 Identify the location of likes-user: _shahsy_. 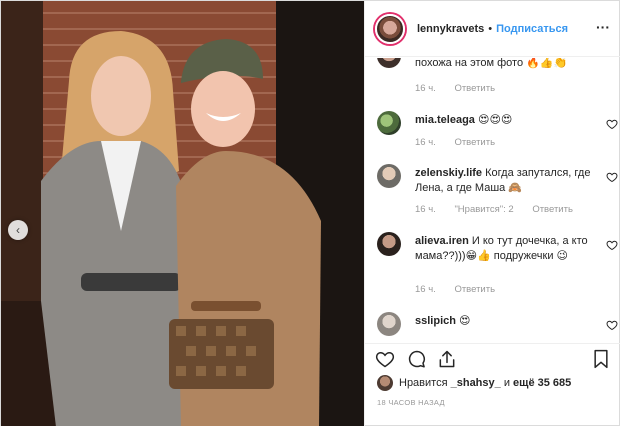
(476, 383).